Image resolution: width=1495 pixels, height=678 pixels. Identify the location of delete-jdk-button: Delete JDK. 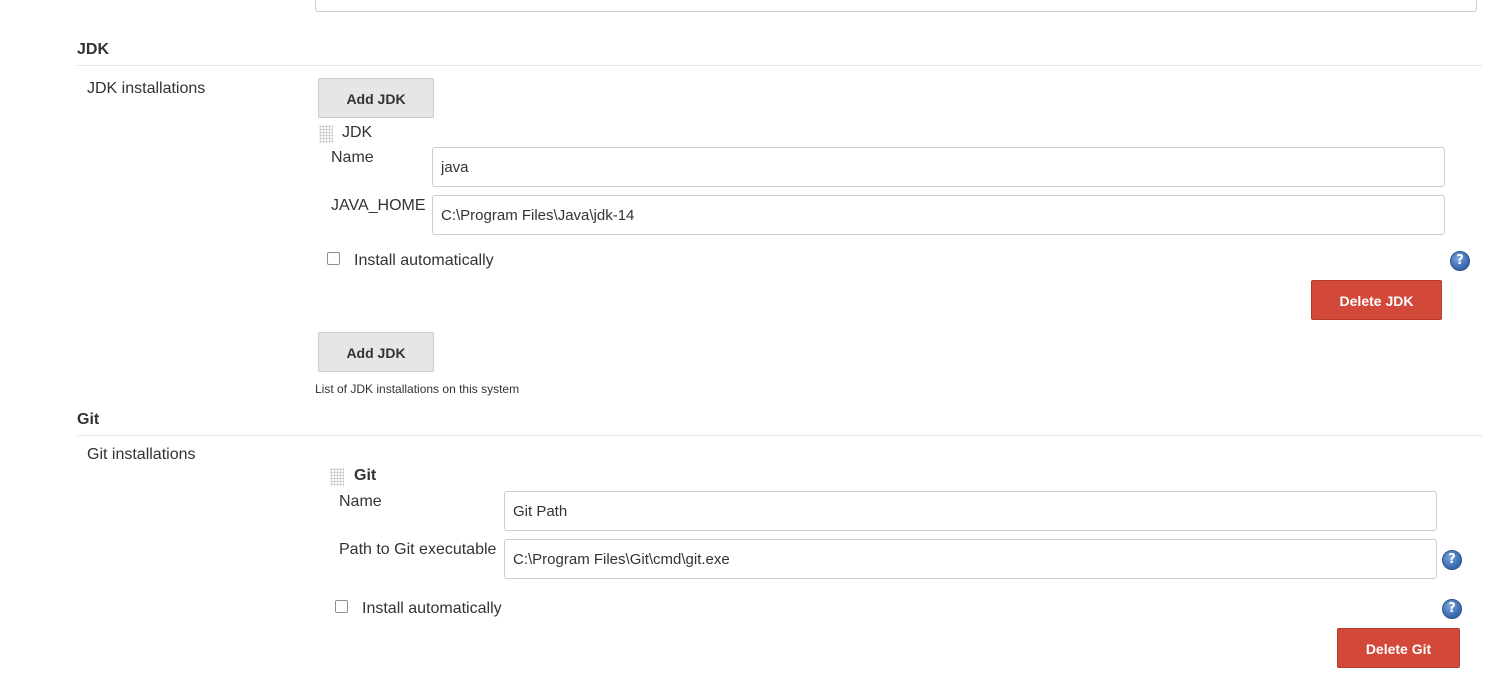
(1376, 300).